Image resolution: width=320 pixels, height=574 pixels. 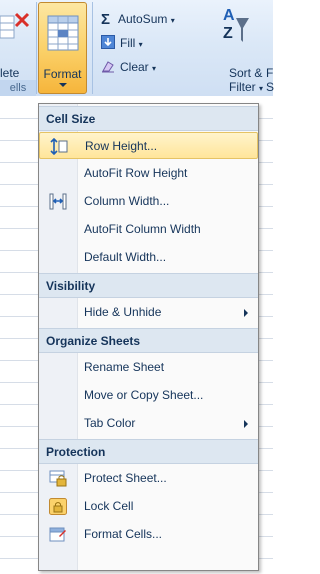 What do you see at coordinates (63, 85) in the screenshot?
I see `chevron-down-icon` at bounding box center [63, 85].